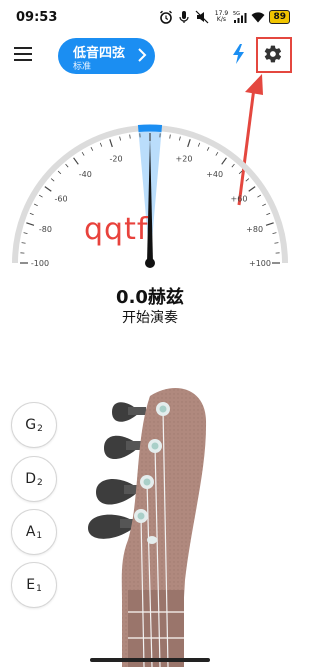 This screenshot has height=667, width=320. What do you see at coordinates (239, 54) in the screenshot?
I see `flash-icon` at bounding box center [239, 54].